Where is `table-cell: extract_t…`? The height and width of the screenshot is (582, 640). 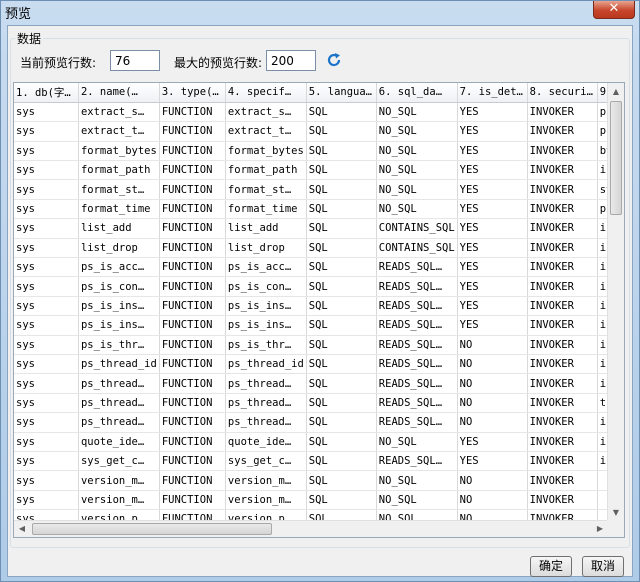 table-cell: extract_t… is located at coordinates (119, 131).